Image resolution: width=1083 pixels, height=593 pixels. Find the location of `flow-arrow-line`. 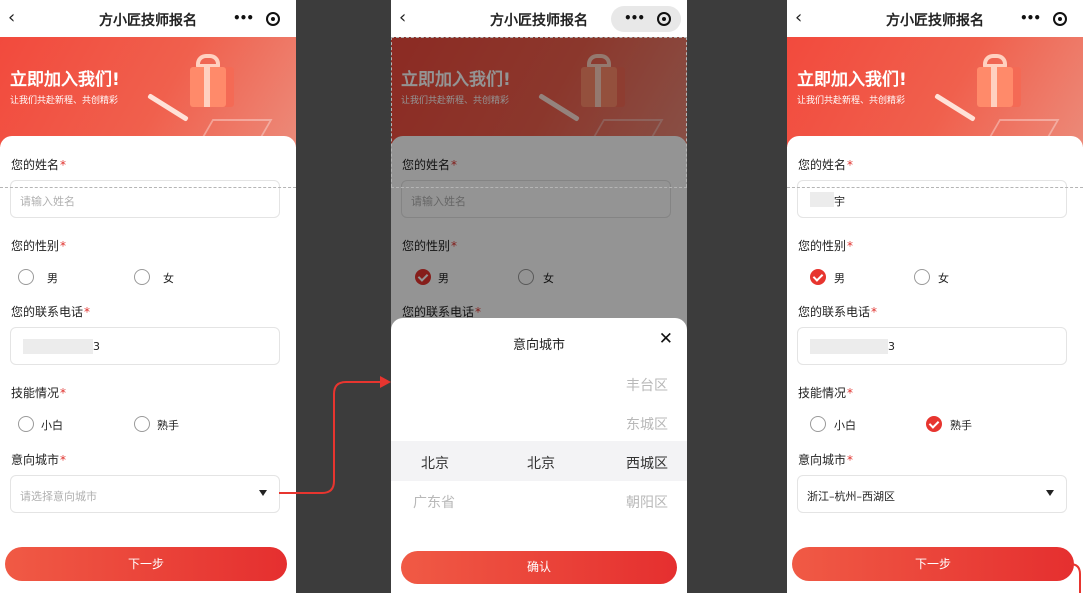

flow-arrow-line is located at coordinates (330, 437).